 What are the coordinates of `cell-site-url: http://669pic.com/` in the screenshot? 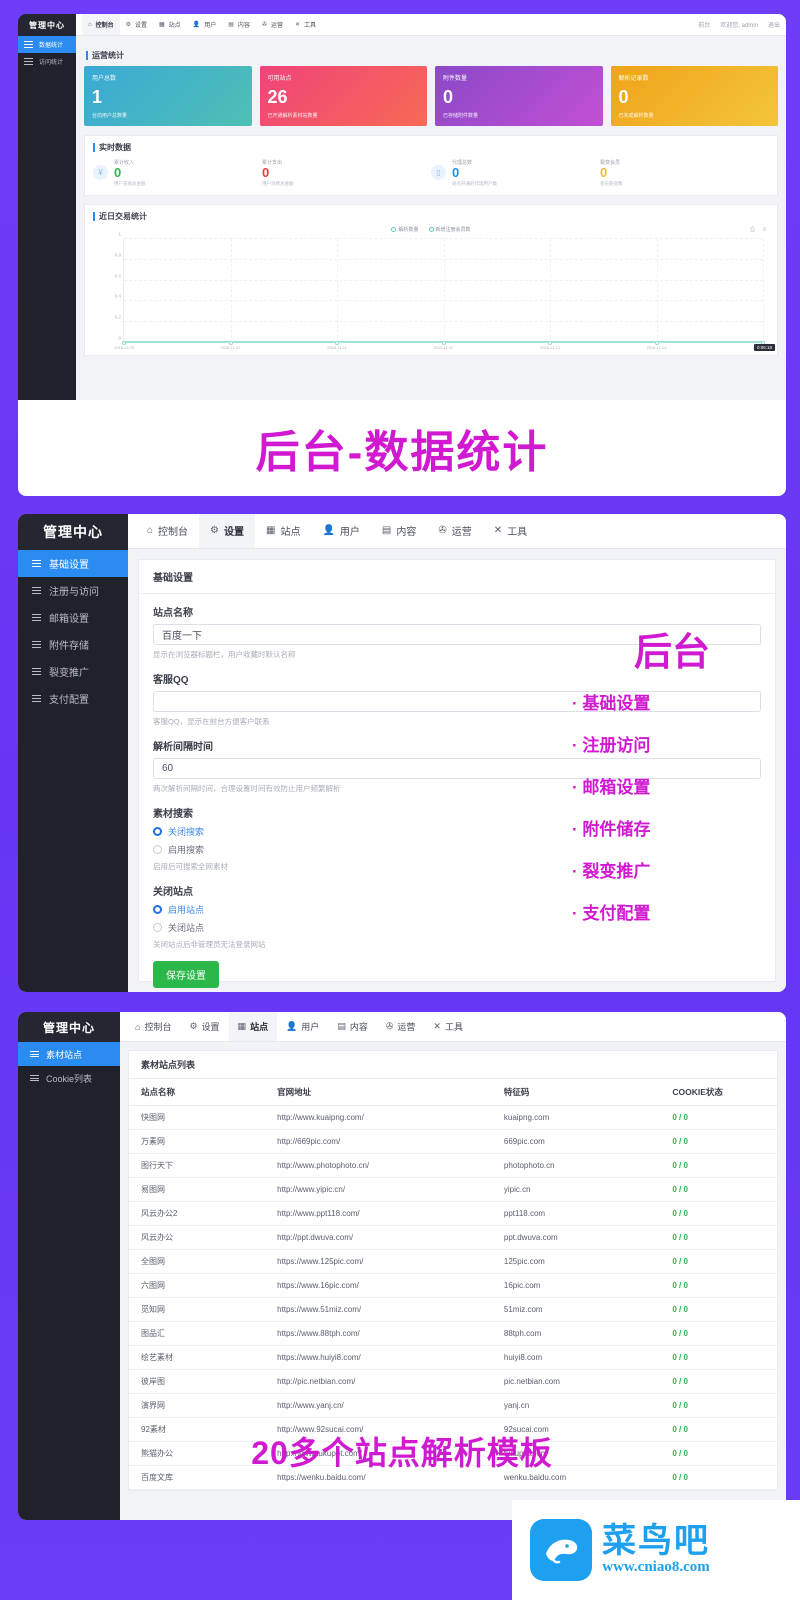 It's located at (378, 1141).